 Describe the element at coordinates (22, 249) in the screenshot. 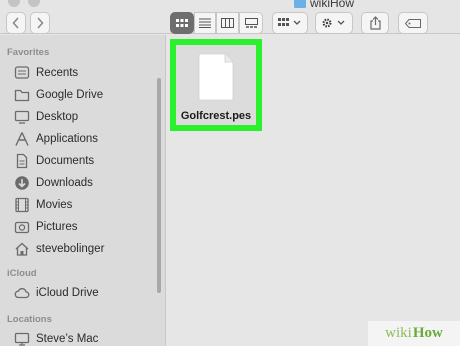

I see `home-icon` at that location.